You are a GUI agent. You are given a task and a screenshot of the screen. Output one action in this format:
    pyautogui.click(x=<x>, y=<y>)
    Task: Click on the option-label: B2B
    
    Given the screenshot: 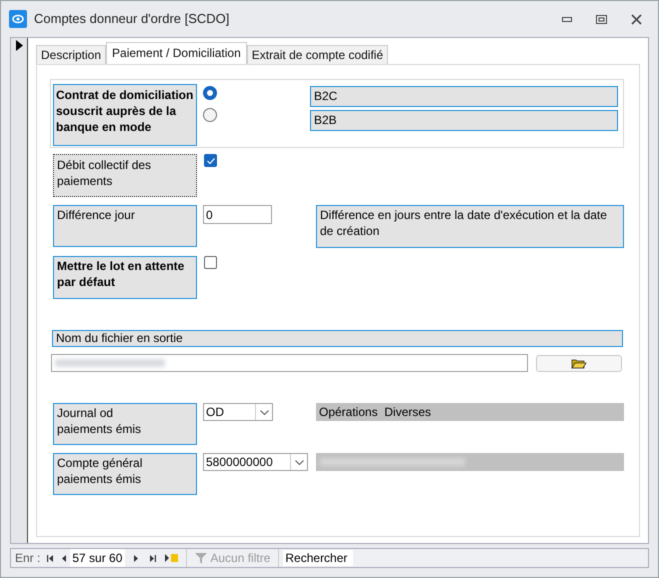 What is the action you would take?
    pyautogui.click(x=464, y=120)
    